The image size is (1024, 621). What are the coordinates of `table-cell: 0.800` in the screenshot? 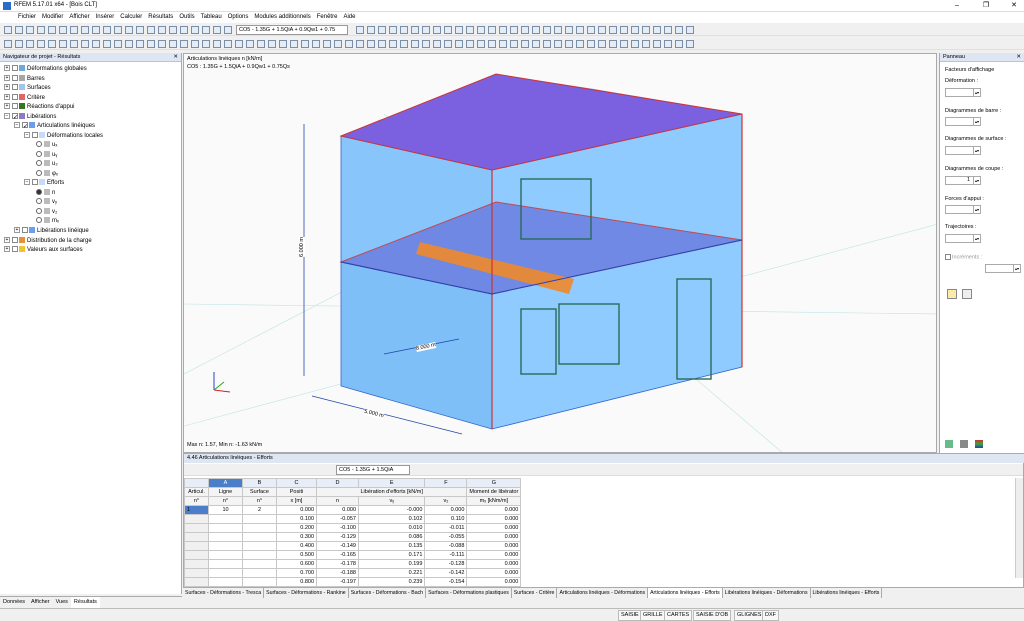 It's located at (296, 582).